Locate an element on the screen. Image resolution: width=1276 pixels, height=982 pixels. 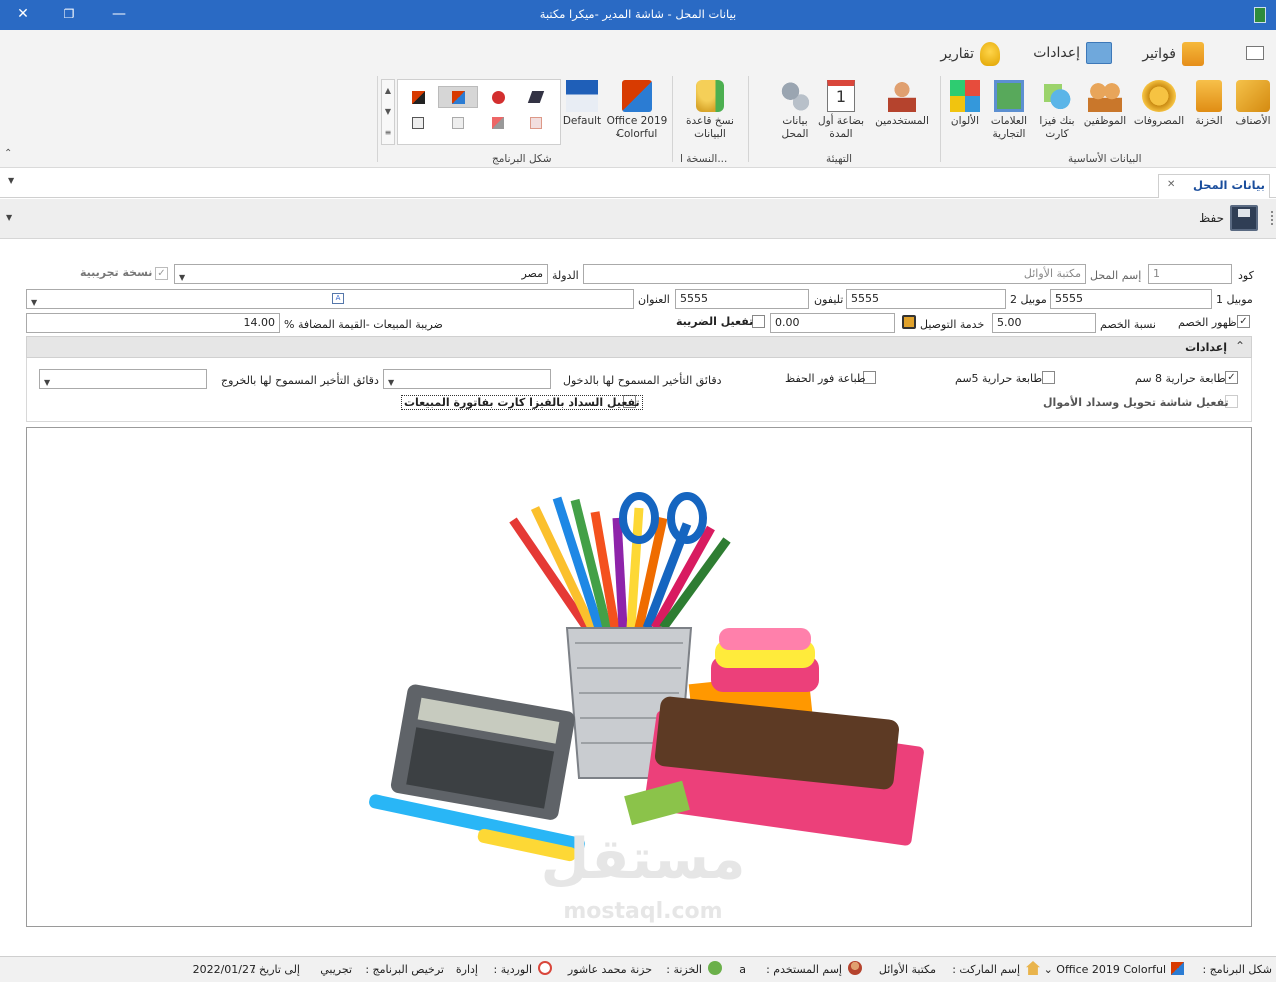
save-button: حفظ is located at coordinates (1228, 218).